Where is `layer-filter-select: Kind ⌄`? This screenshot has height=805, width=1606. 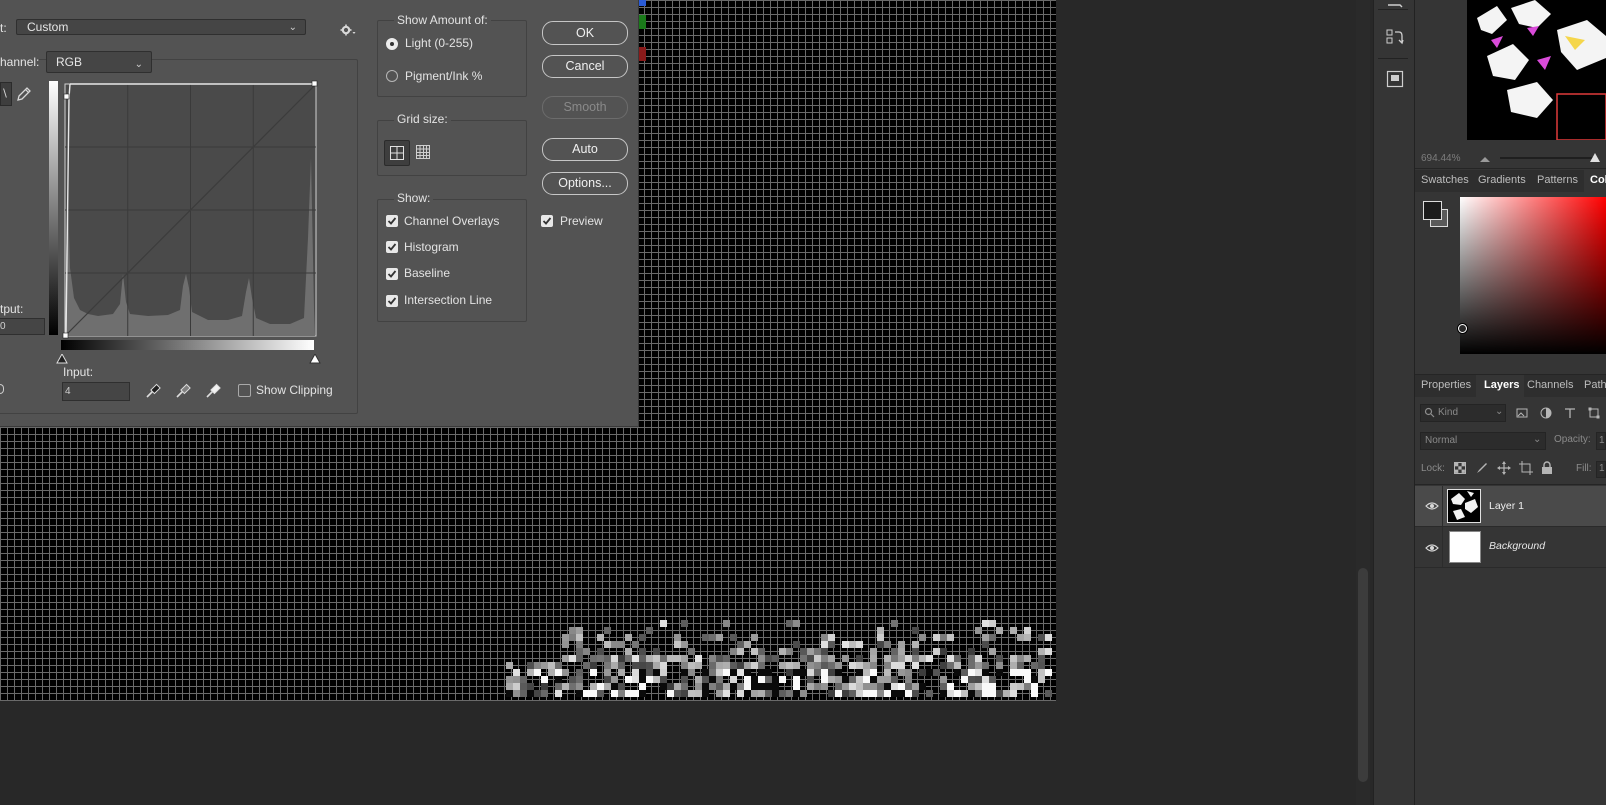
layer-filter-select: Kind ⌄ is located at coordinates (1463, 413).